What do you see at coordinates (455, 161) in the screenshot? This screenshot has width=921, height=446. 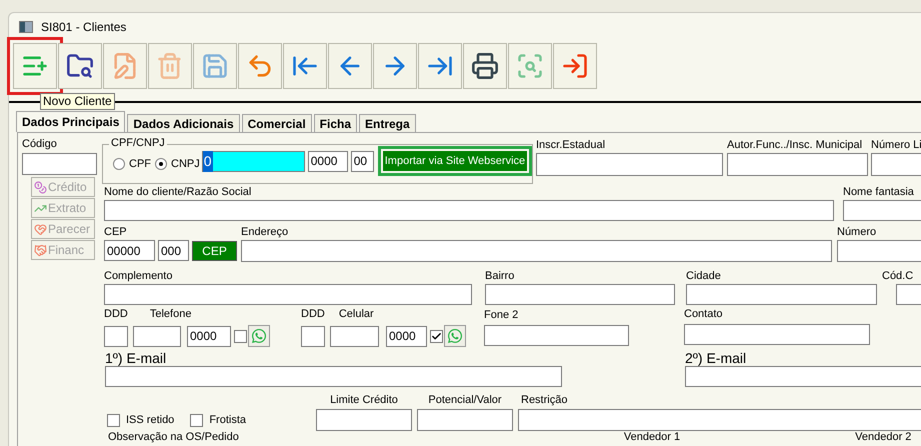 I see `import-button: Importar via Site Webservice` at bounding box center [455, 161].